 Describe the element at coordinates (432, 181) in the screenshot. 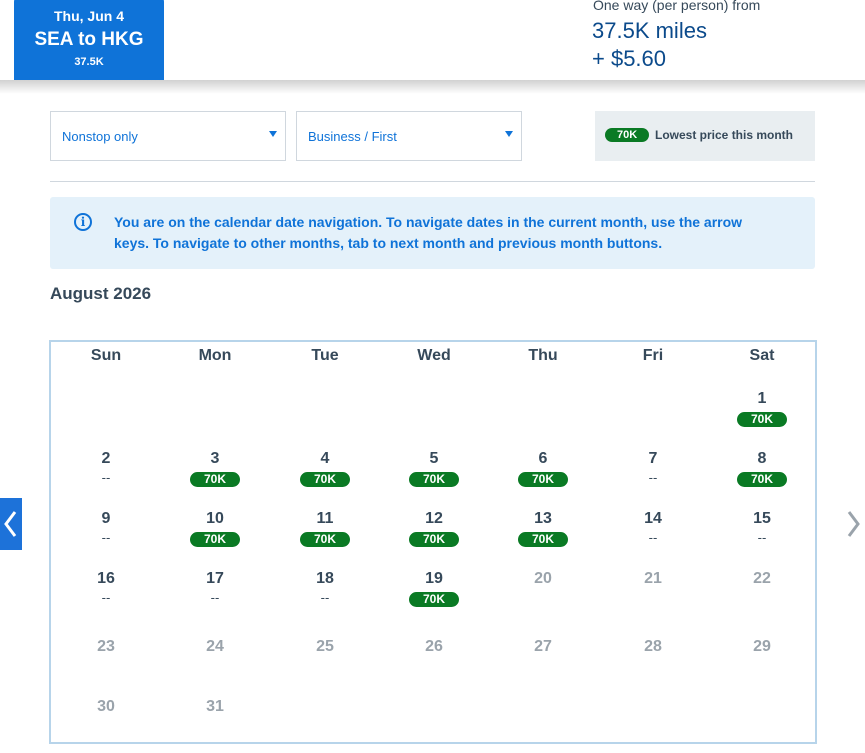

I see `divider` at that location.